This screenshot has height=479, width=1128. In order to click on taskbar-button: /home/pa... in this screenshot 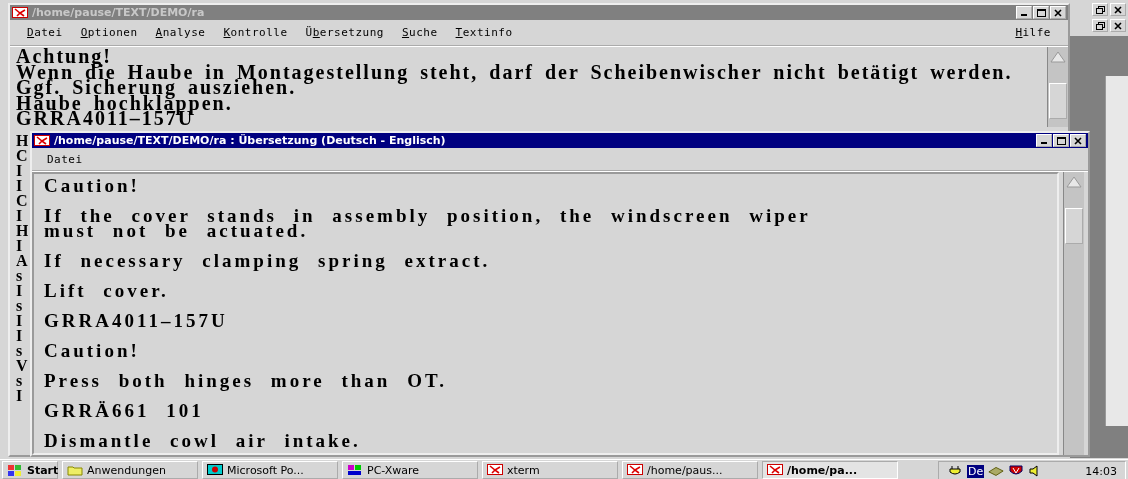, I will do `click(830, 470)`.